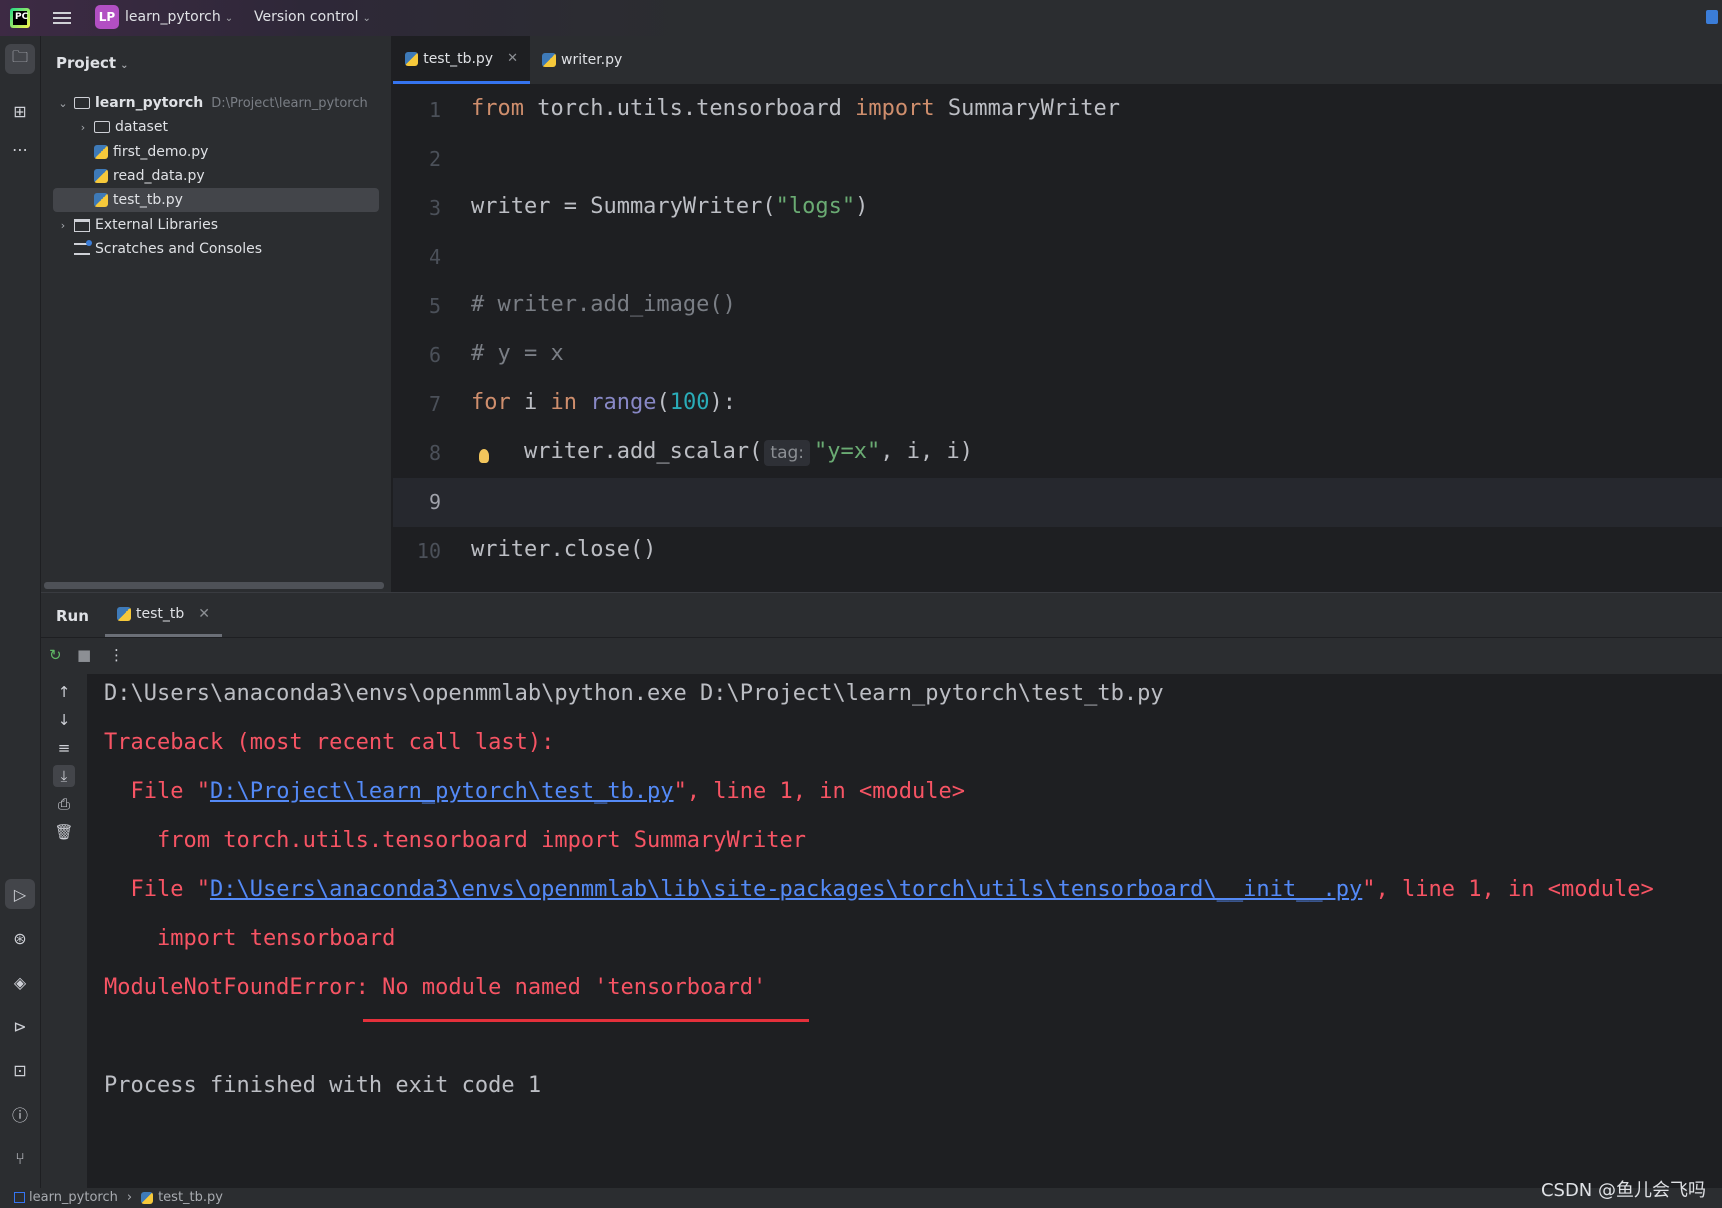 This screenshot has width=1722, height=1208. What do you see at coordinates (72, 616) in the screenshot?
I see `run-title: Run` at bounding box center [72, 616].